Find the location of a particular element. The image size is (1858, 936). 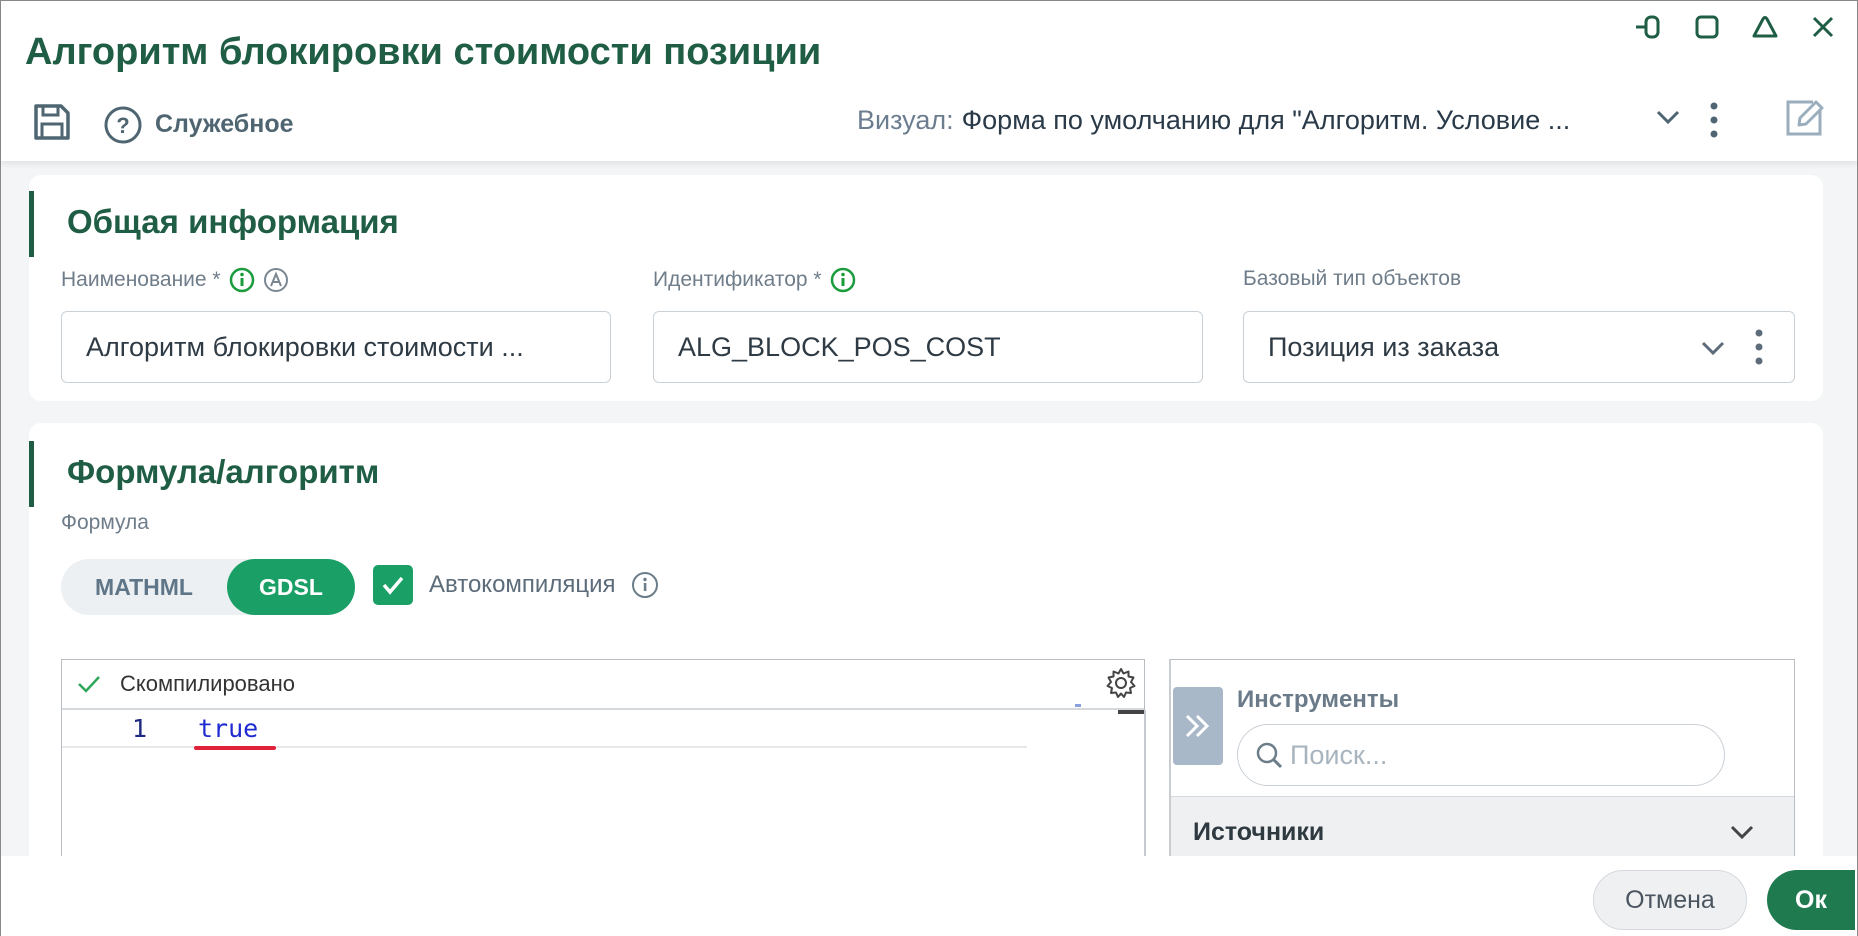

tools-panel: Инструменты Источники is located at coordinates (1482, 757).